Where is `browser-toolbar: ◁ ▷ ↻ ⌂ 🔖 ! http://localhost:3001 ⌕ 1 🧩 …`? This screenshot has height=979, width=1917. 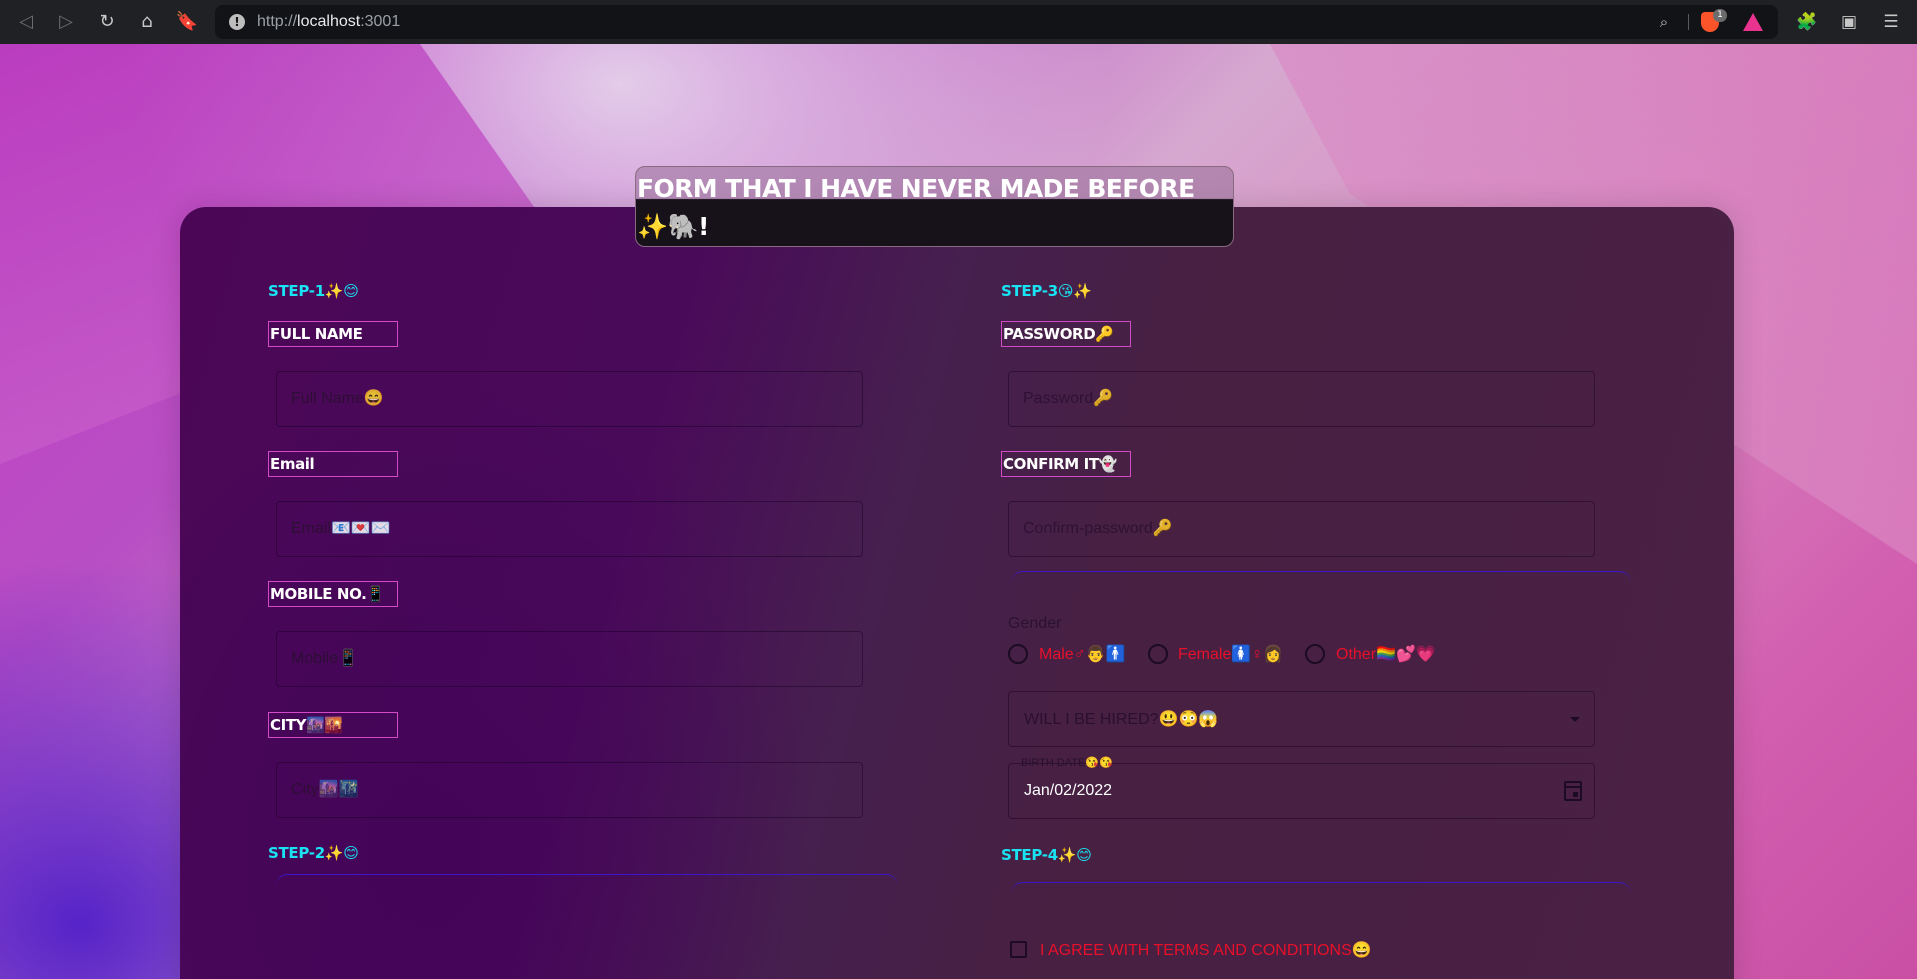
browser-toolbar: ◁ ▷ ↻ ⌂ 🔖 ! http://localhost:3001 ⌕ 1 🧩 … is located at coordinates (958, 22).